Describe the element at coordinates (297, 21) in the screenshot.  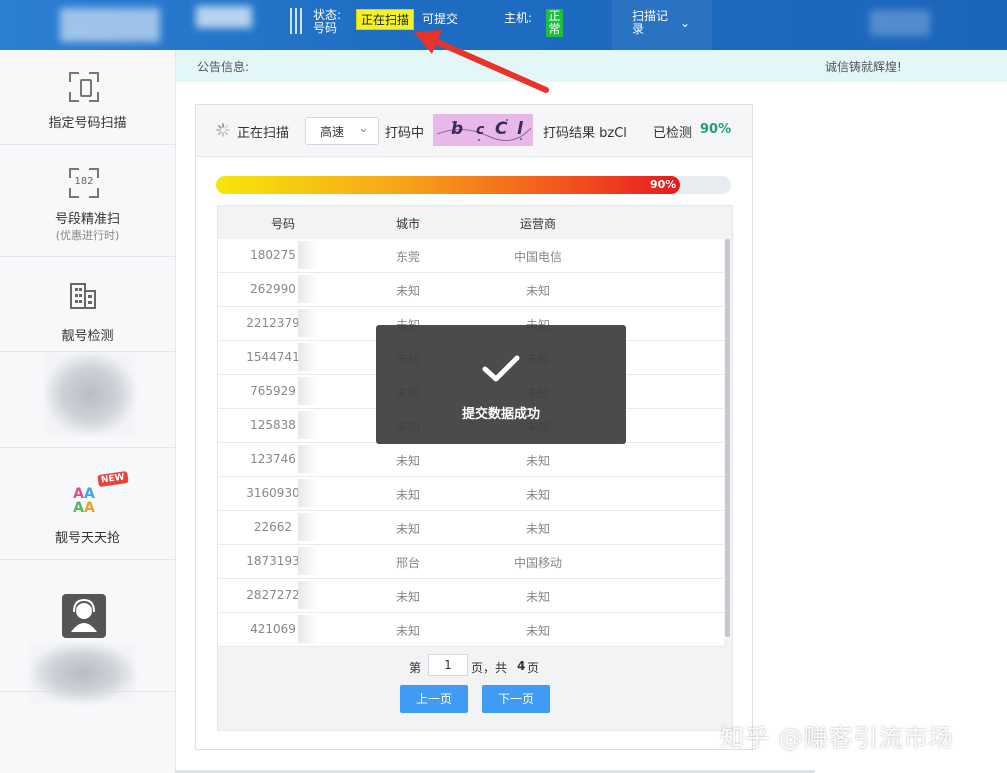
I see `signal-bars-icon` at that location.